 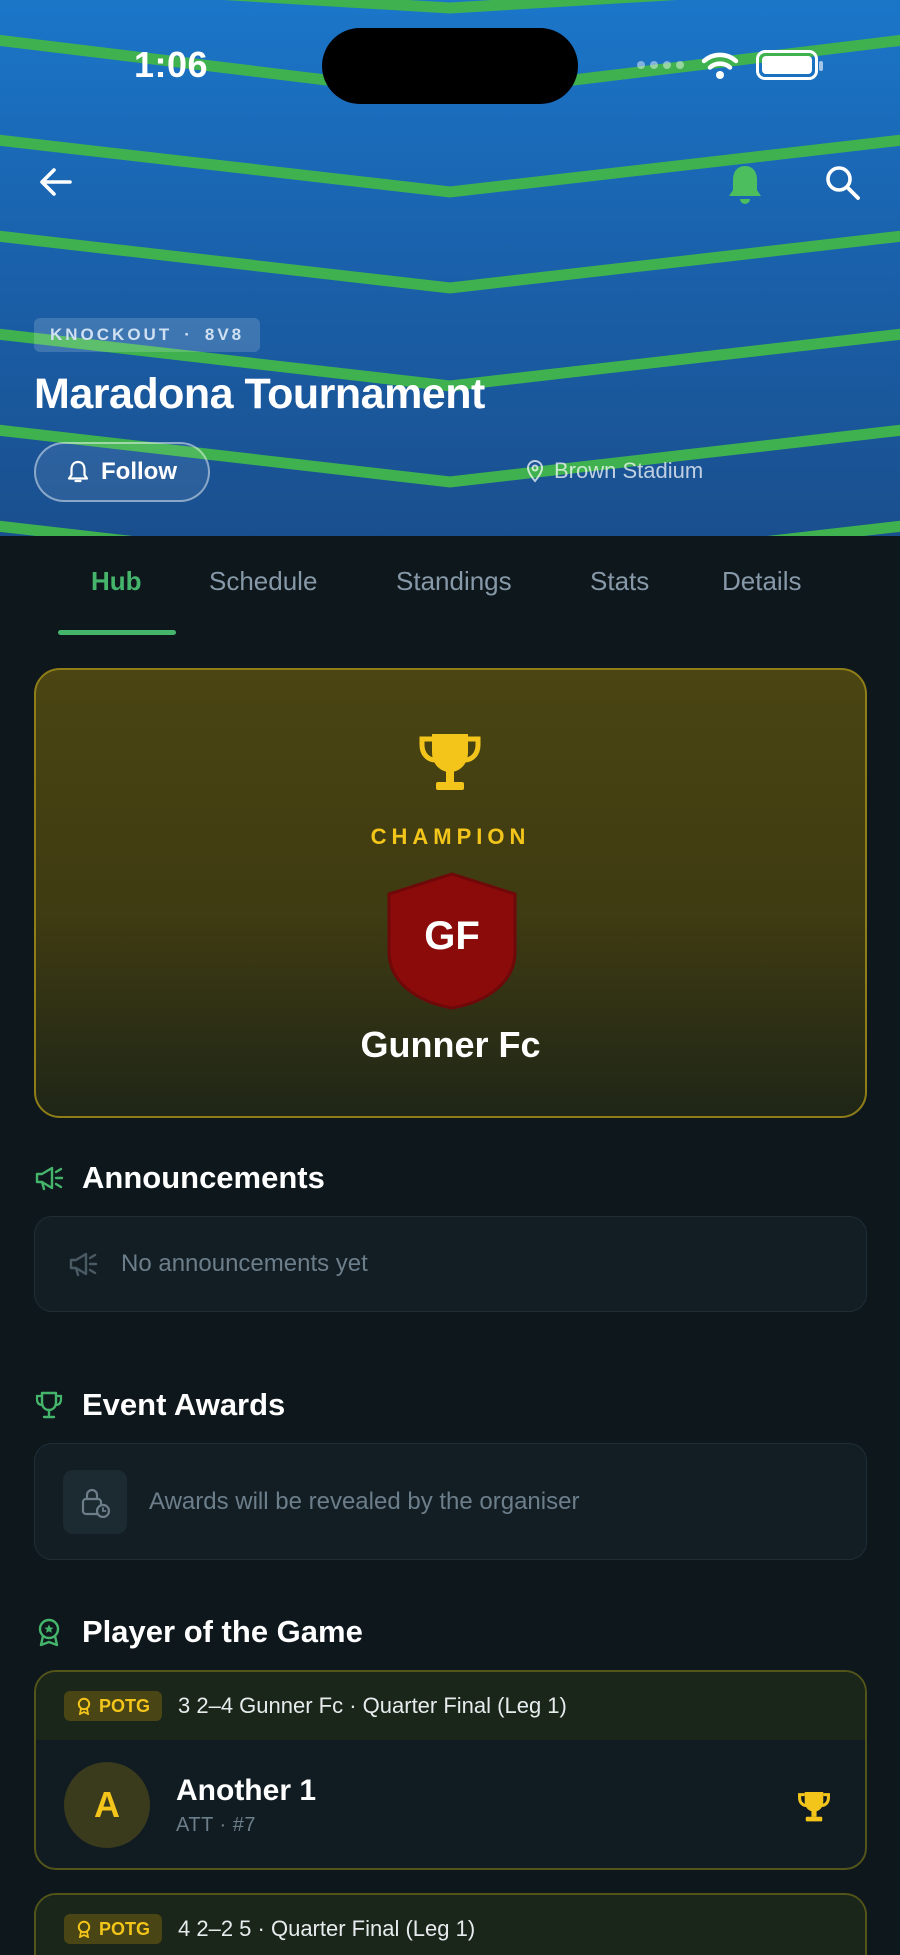 I want to click on follow-label: Follow, so click(x=139, y=471).